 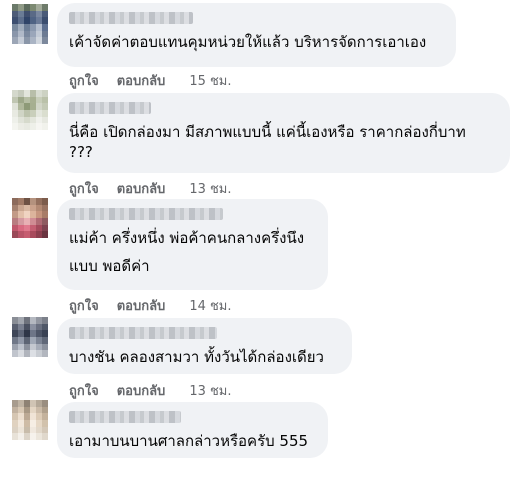 I want to click on comment-text: แม่ค้า ครึ่งหนึ่ง พ่อค้าคนกลางครึ่งนึง, so click(x=187, y=238).